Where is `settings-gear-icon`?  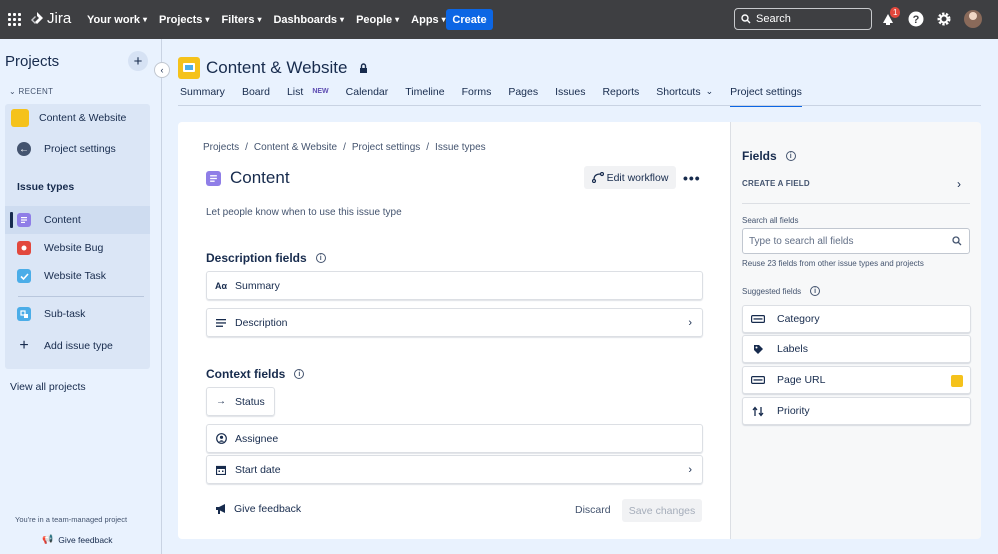 settings-gear-icon is located at coordinates (944, 19).